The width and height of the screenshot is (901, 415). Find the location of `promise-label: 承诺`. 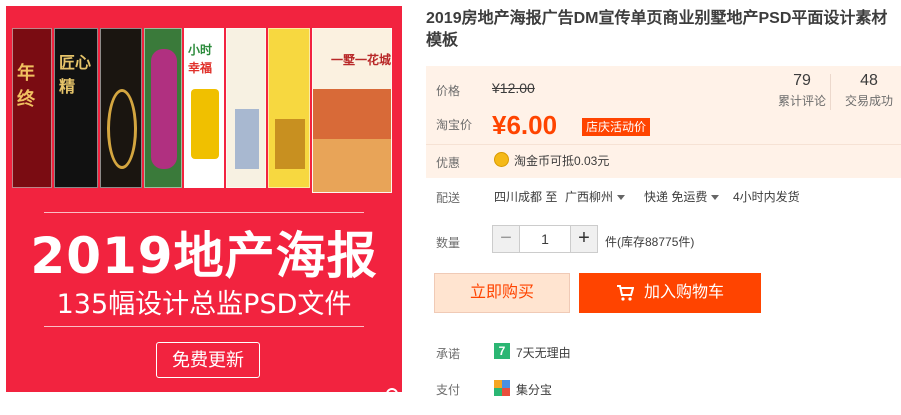

promise-label: 承诺 is located at coordinates (448, 354).